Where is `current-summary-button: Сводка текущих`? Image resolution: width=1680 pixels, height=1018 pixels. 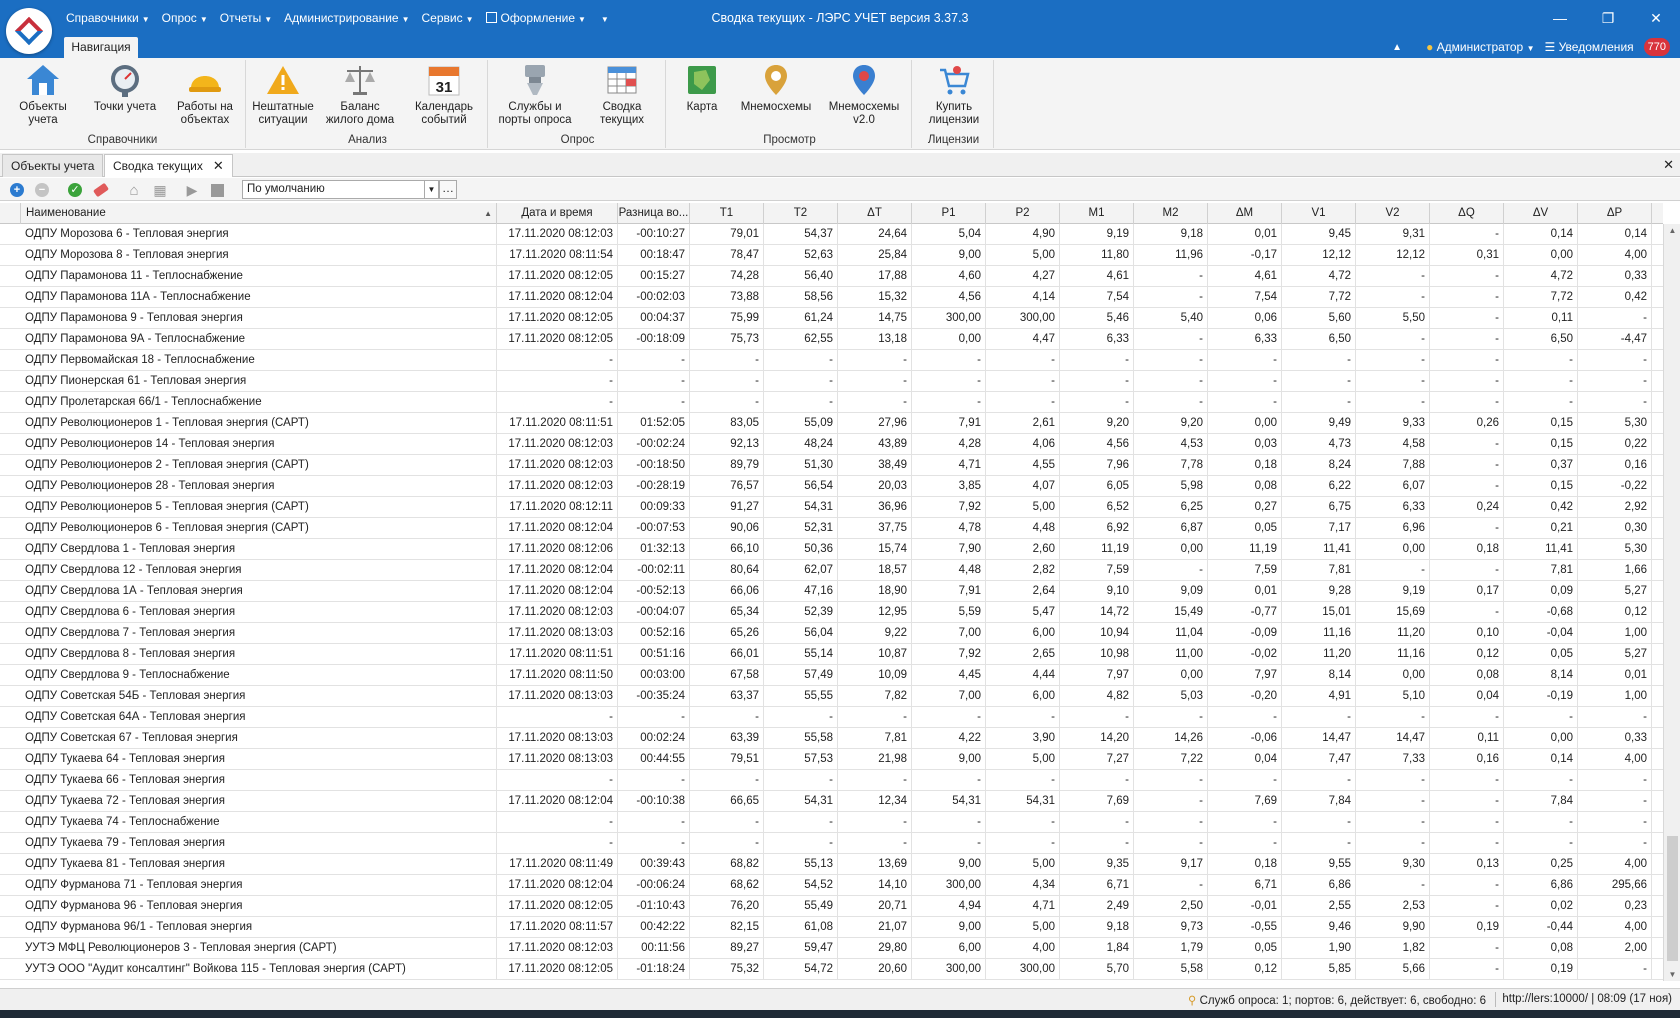
current-summary-button: Сводка текущих is located at coordinates (622, 94).